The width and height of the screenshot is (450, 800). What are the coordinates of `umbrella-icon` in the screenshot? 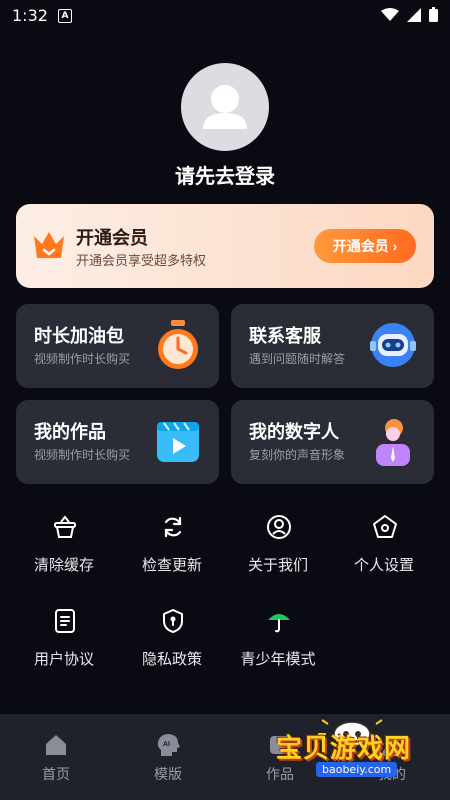 It's located at (279, 623).